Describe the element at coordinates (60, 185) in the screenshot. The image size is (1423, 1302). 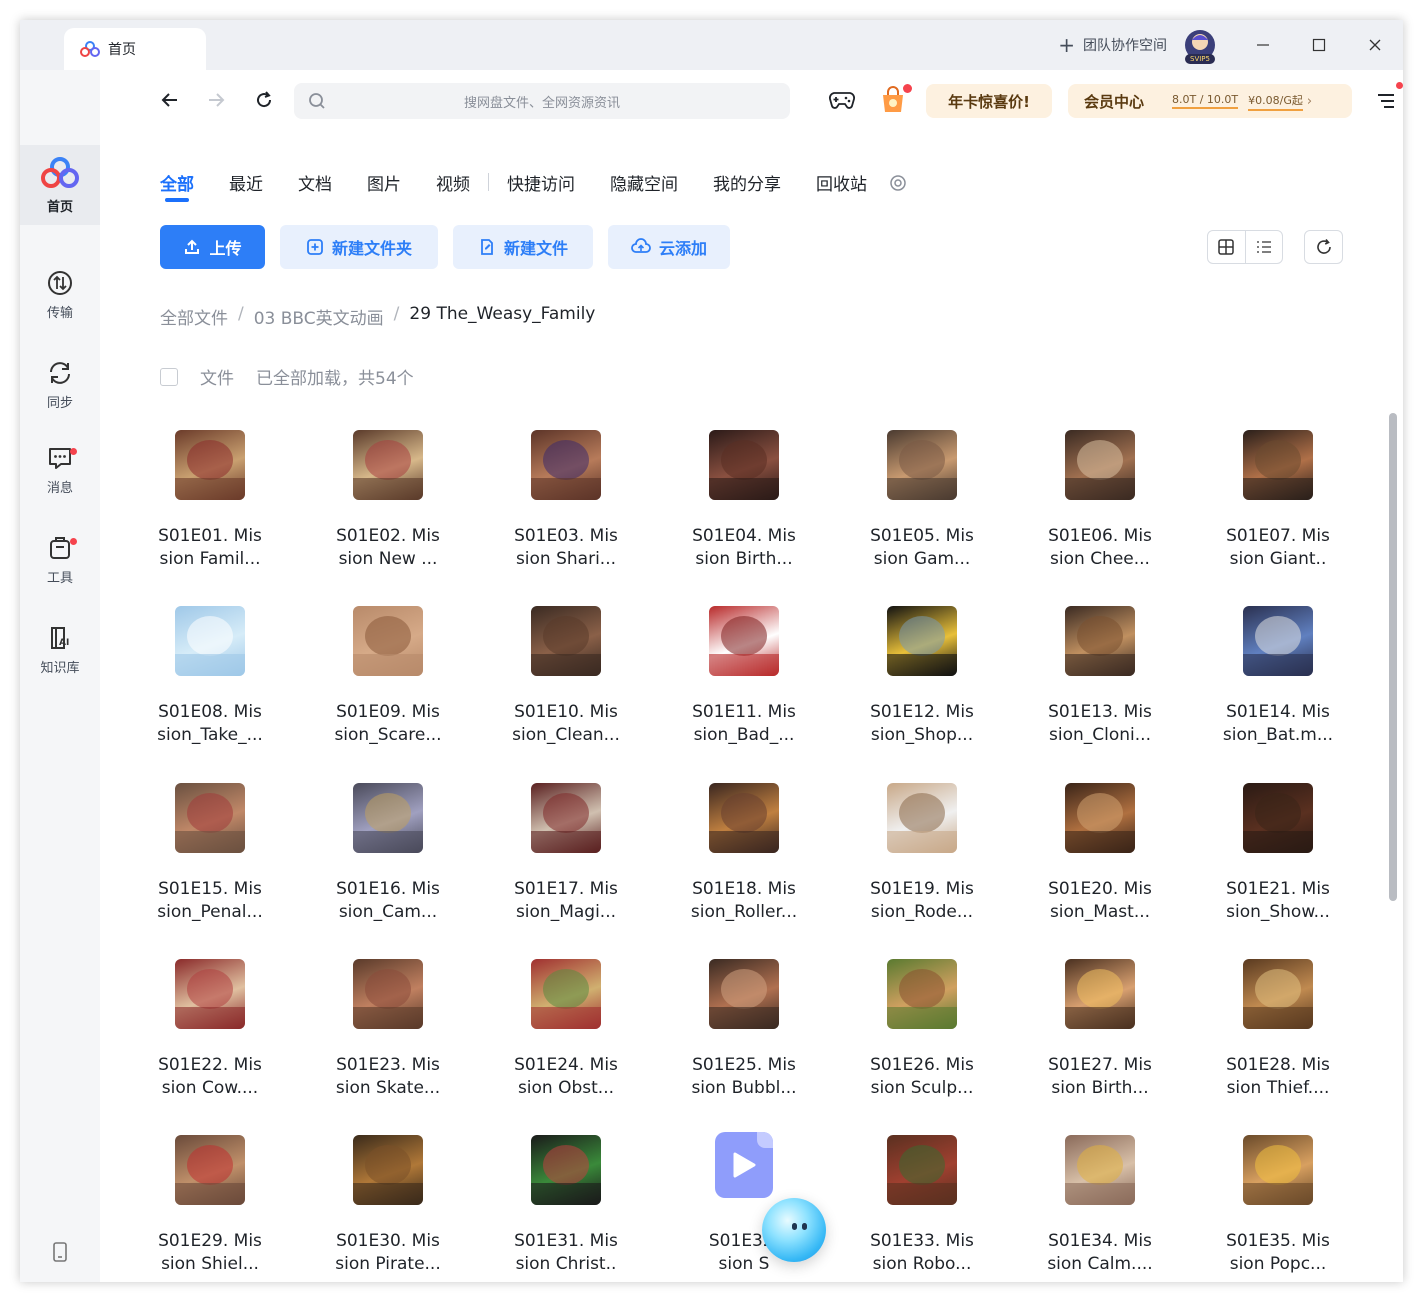
I see `sidebar-item-home: 首页` at that location.